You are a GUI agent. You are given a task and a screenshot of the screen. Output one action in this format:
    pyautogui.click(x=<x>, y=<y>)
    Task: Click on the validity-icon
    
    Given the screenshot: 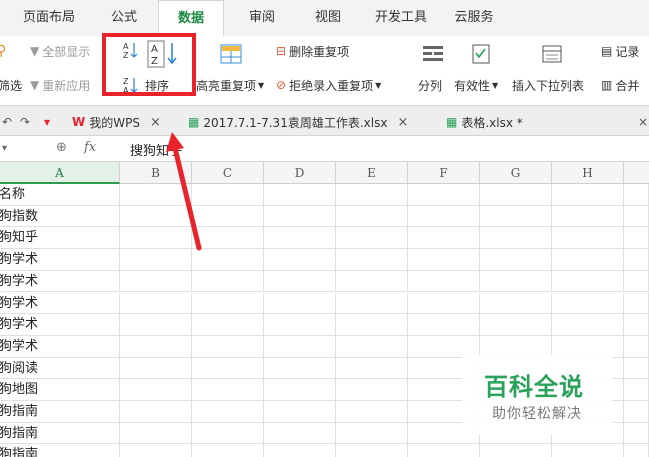 What is the action you would take?
    pyautogui.click(x=481, y=54)
    